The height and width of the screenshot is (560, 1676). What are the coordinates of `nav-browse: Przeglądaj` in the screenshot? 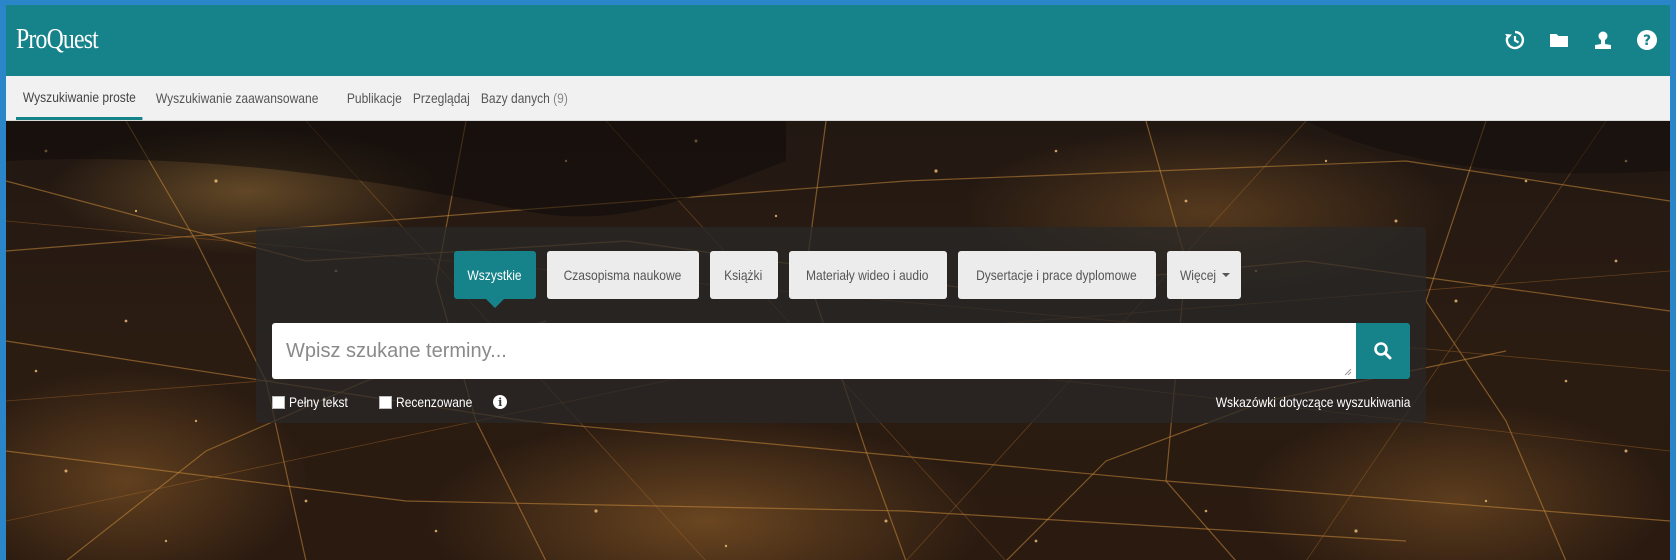 It's located at (441, 98).